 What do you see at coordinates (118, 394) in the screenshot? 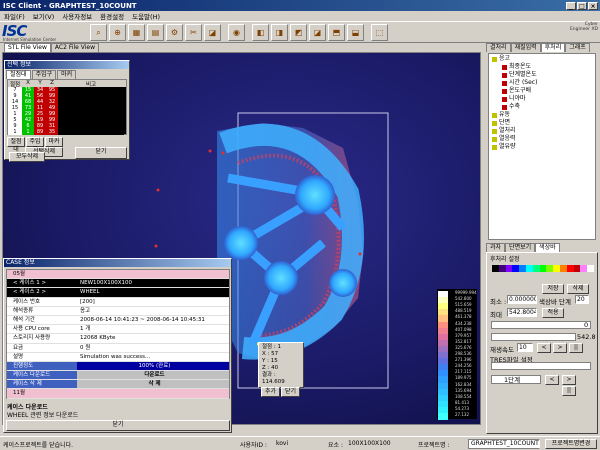
I see `list-item: 11월` at bounding box center [118, 394].